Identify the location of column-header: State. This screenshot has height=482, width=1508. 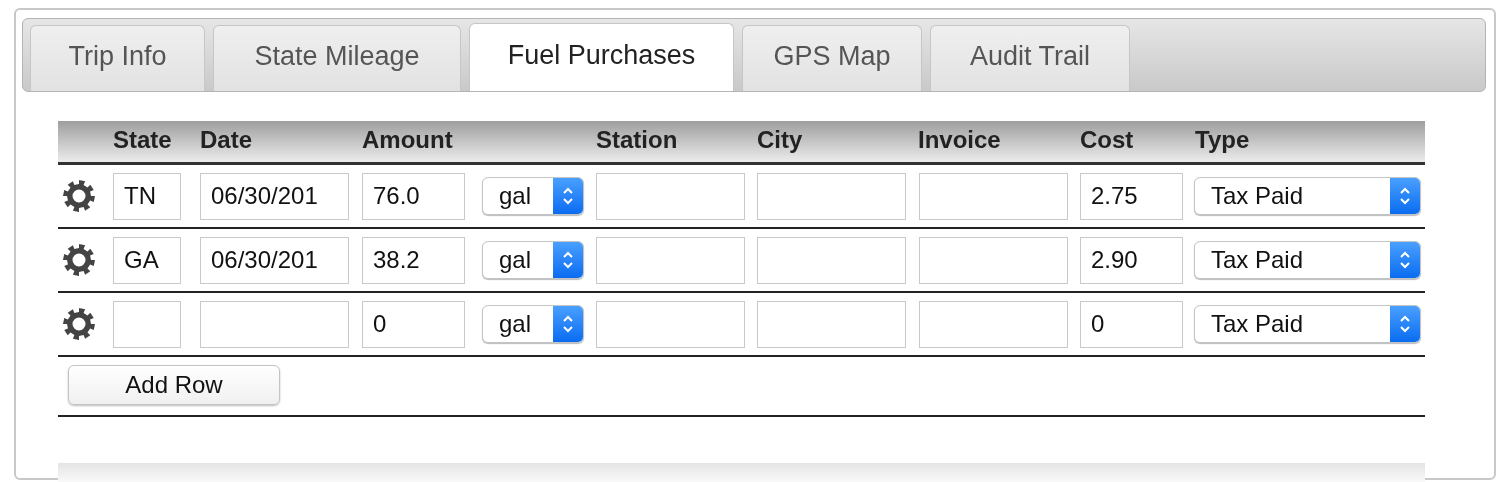
(142, 139).